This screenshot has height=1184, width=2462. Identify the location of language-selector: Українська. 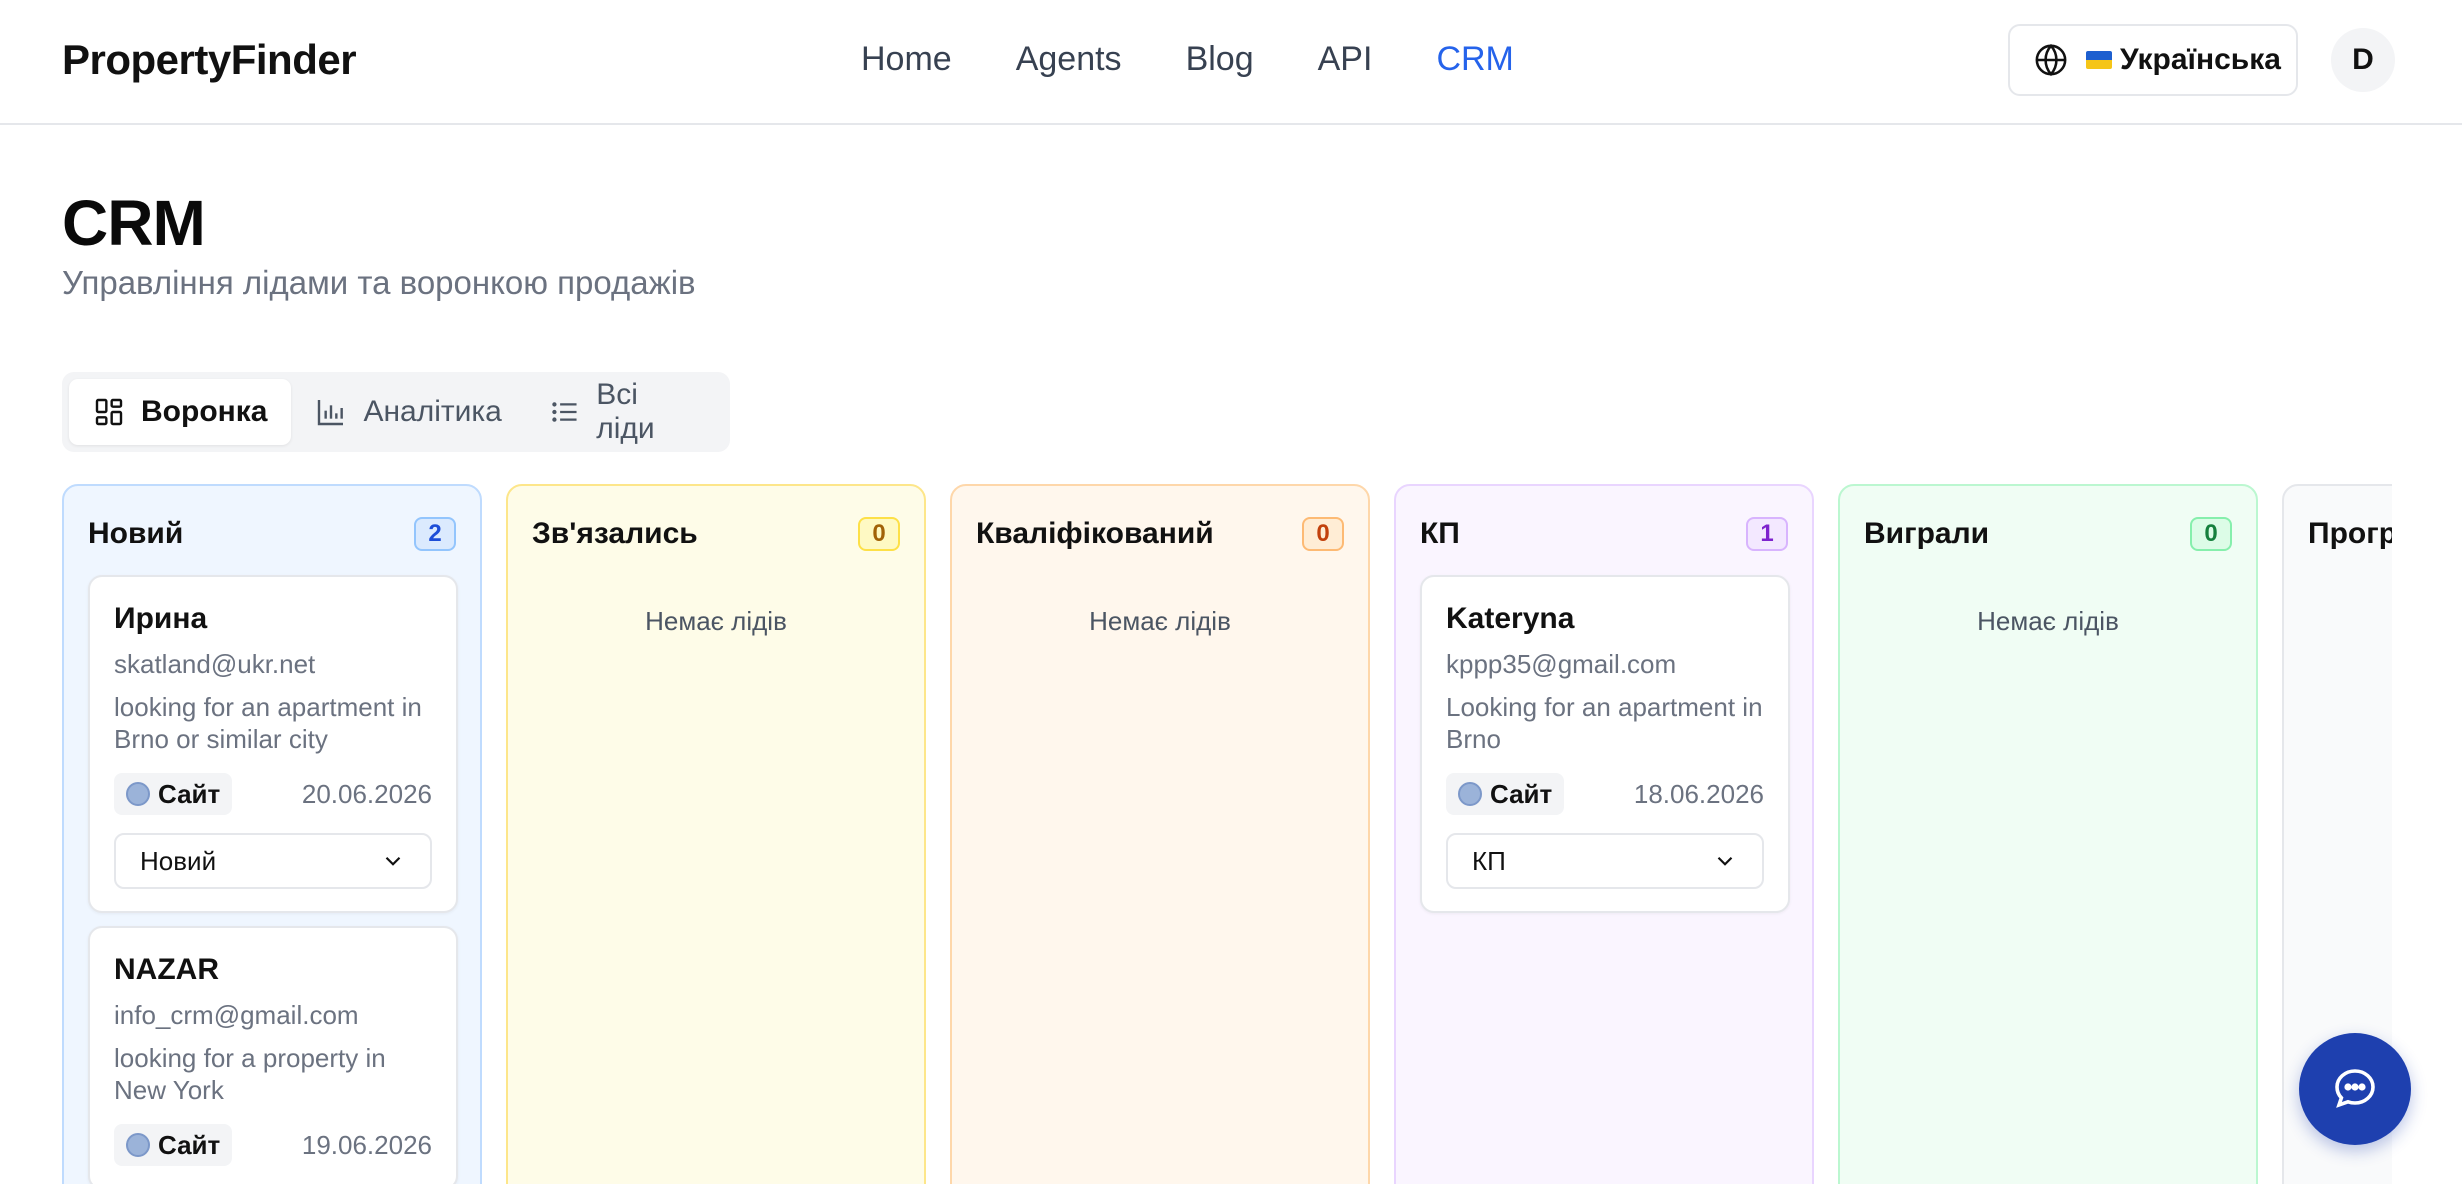
(2153, 60).